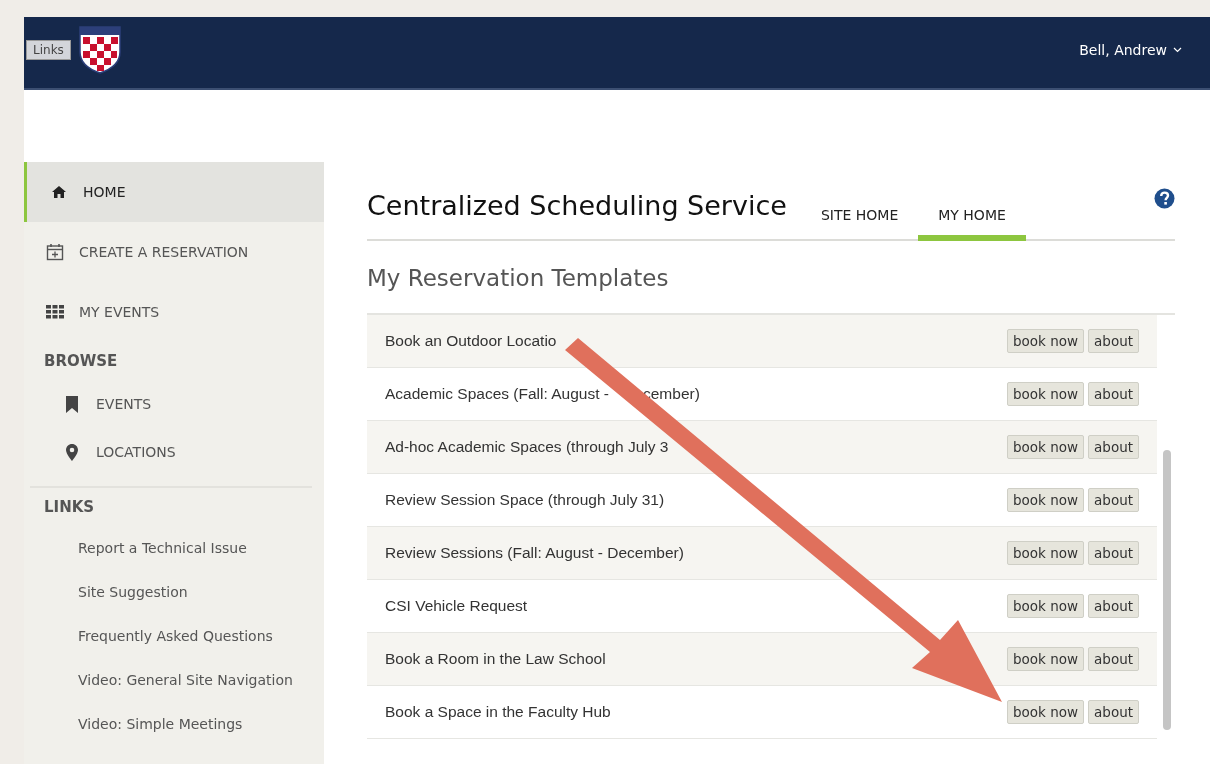  I want to click on chevron-down-icon, so click(1177, 49).